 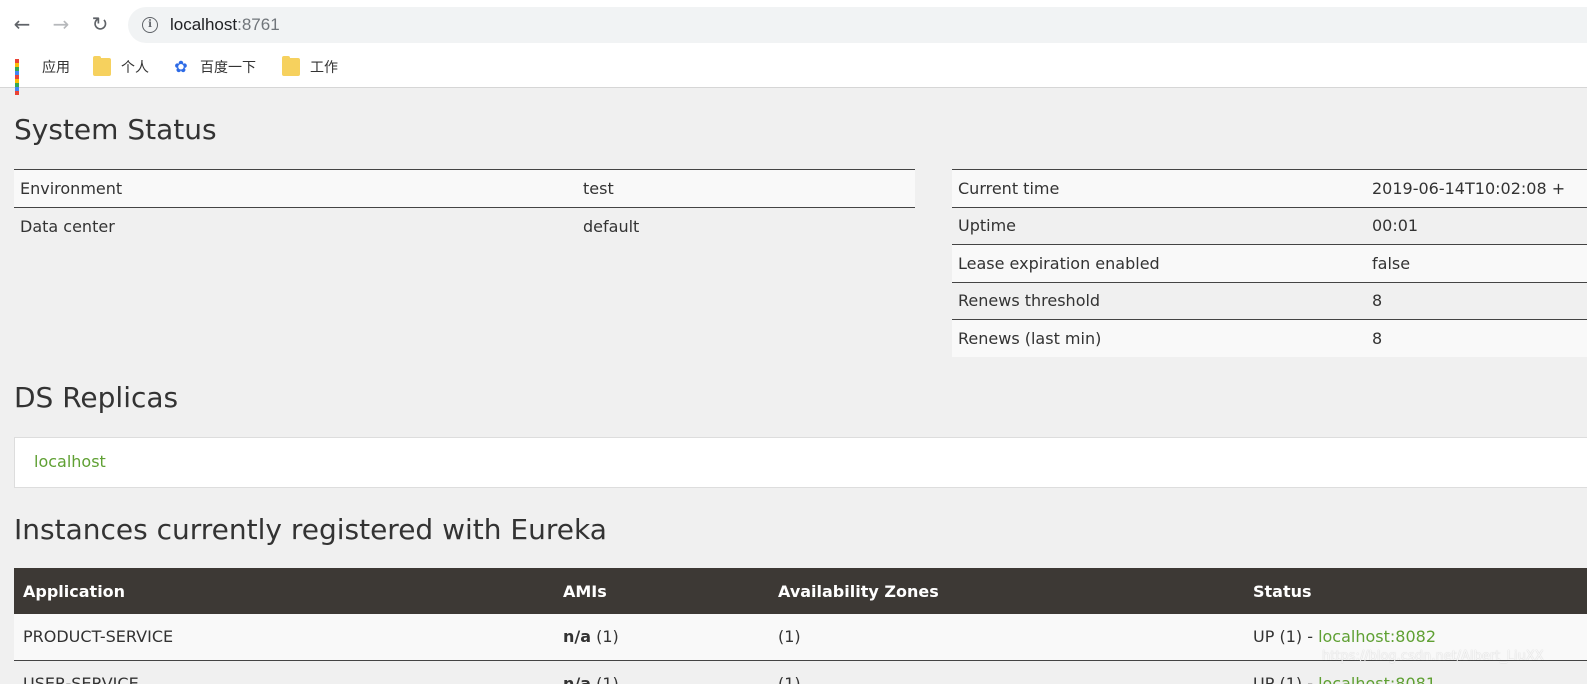 What do you see at coordinates (1159, 188) in the screenshot?
I see `status-key: Current time` at bounding box center [1159, 188].